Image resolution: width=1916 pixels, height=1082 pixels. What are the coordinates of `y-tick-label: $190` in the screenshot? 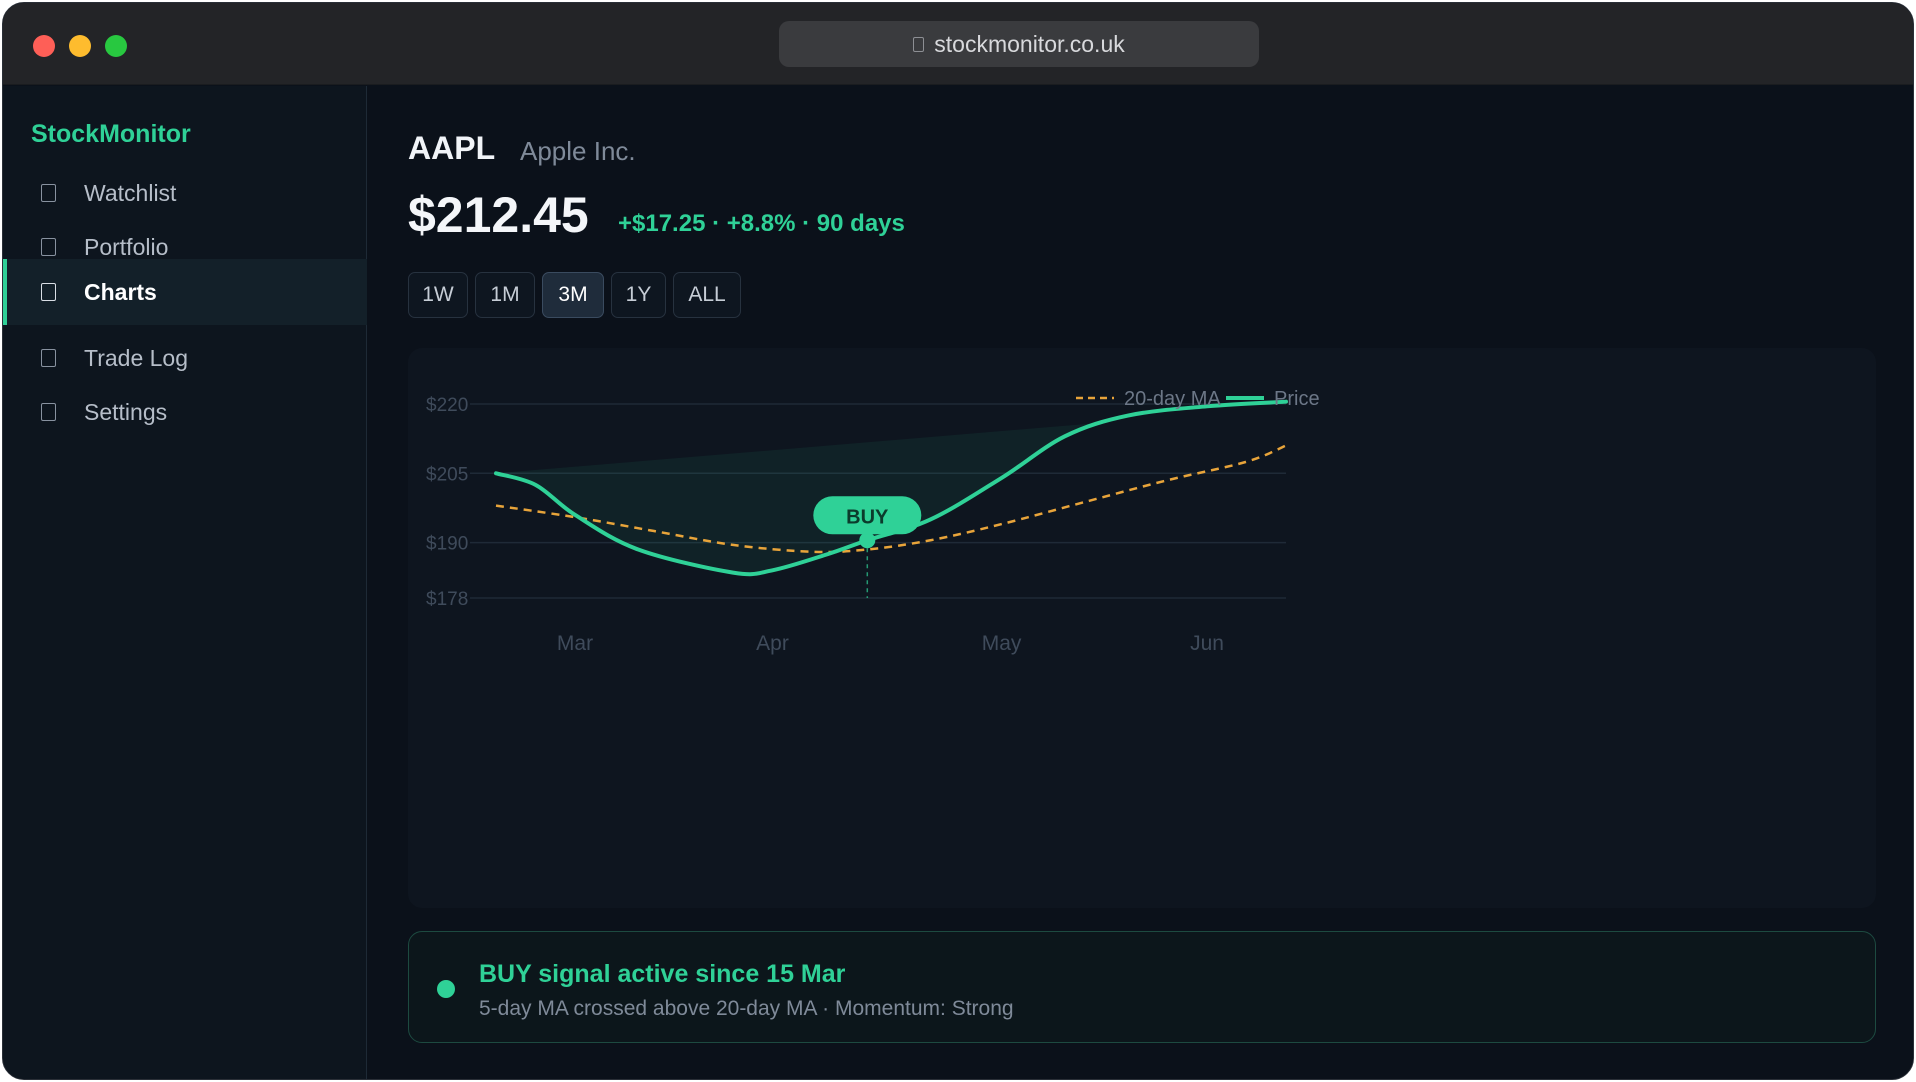 It's located at (447, 544).